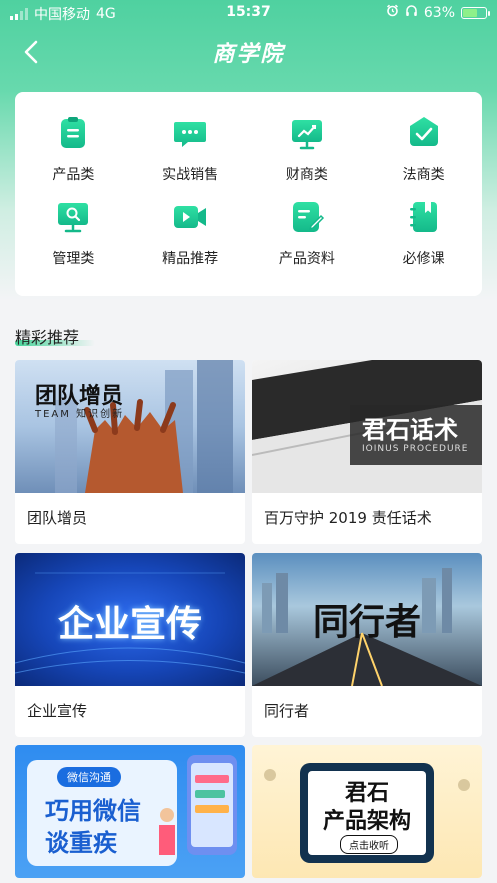  Describe the element at coordinates (423, 149) in the screenshot. I see `category-item: 法商类` at that location.